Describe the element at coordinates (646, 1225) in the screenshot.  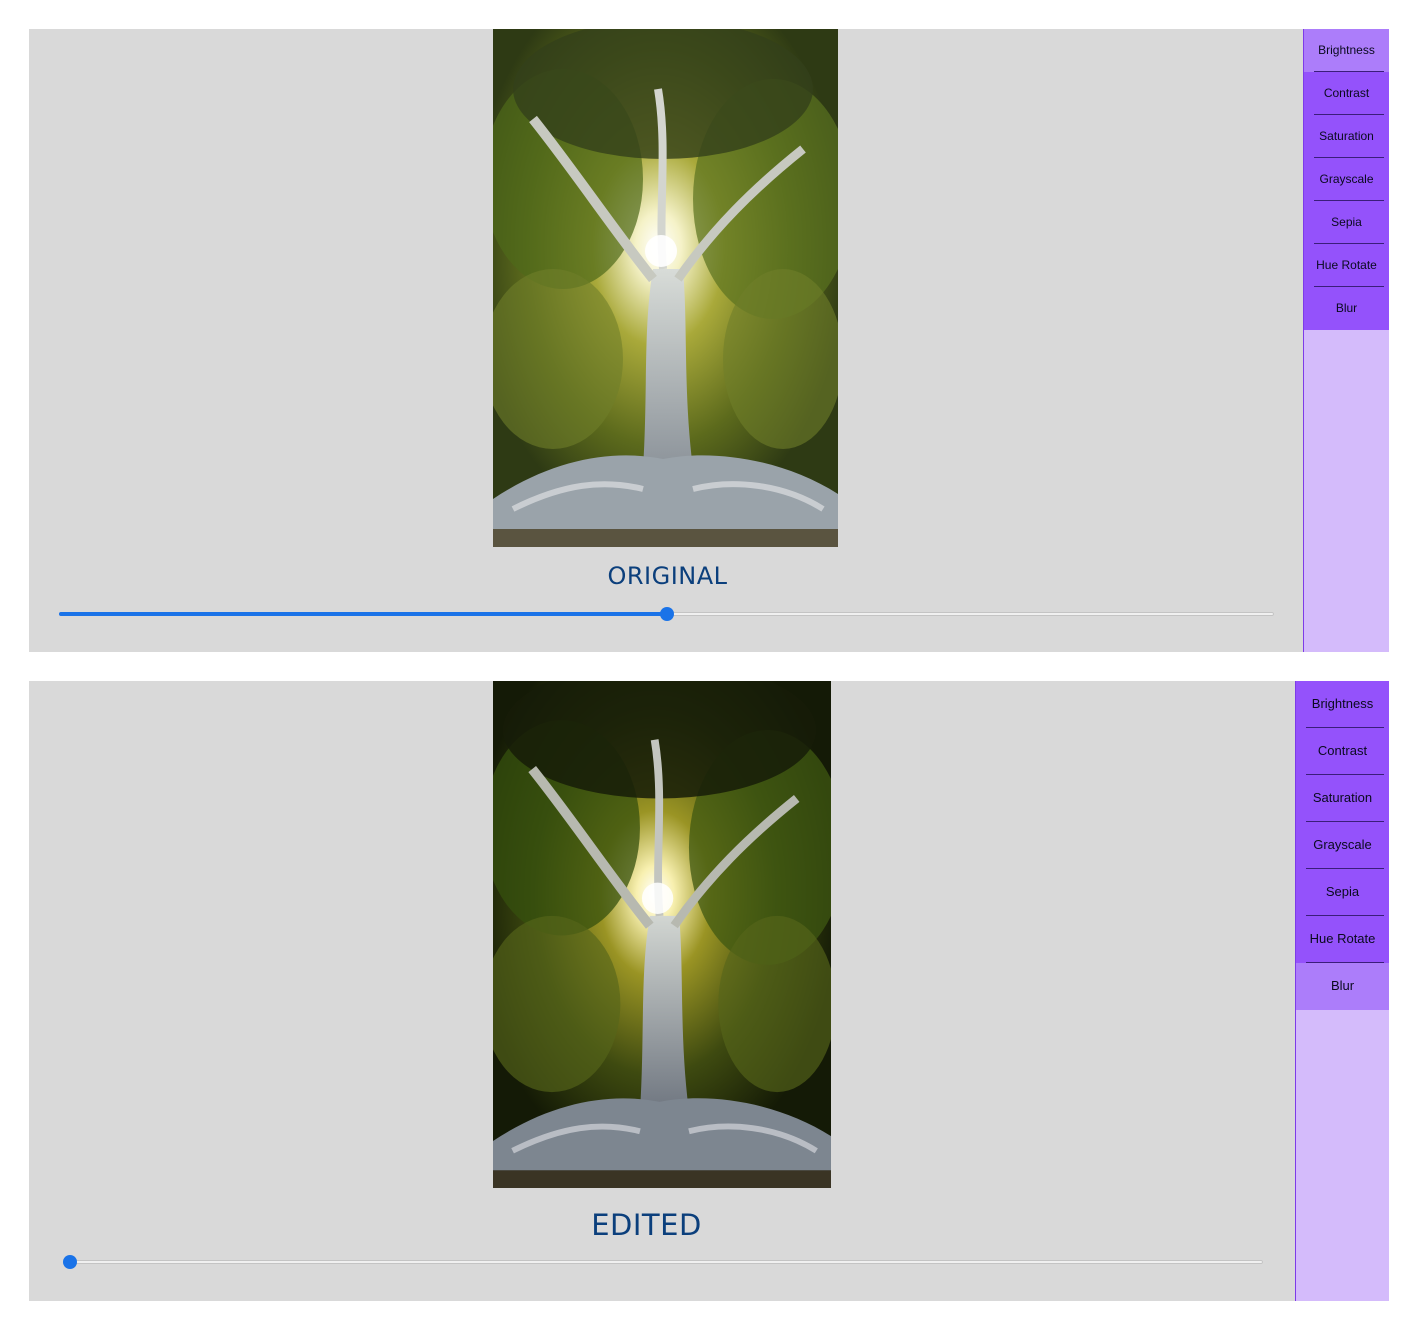
I see `edited-caption: EDITED` at that location.